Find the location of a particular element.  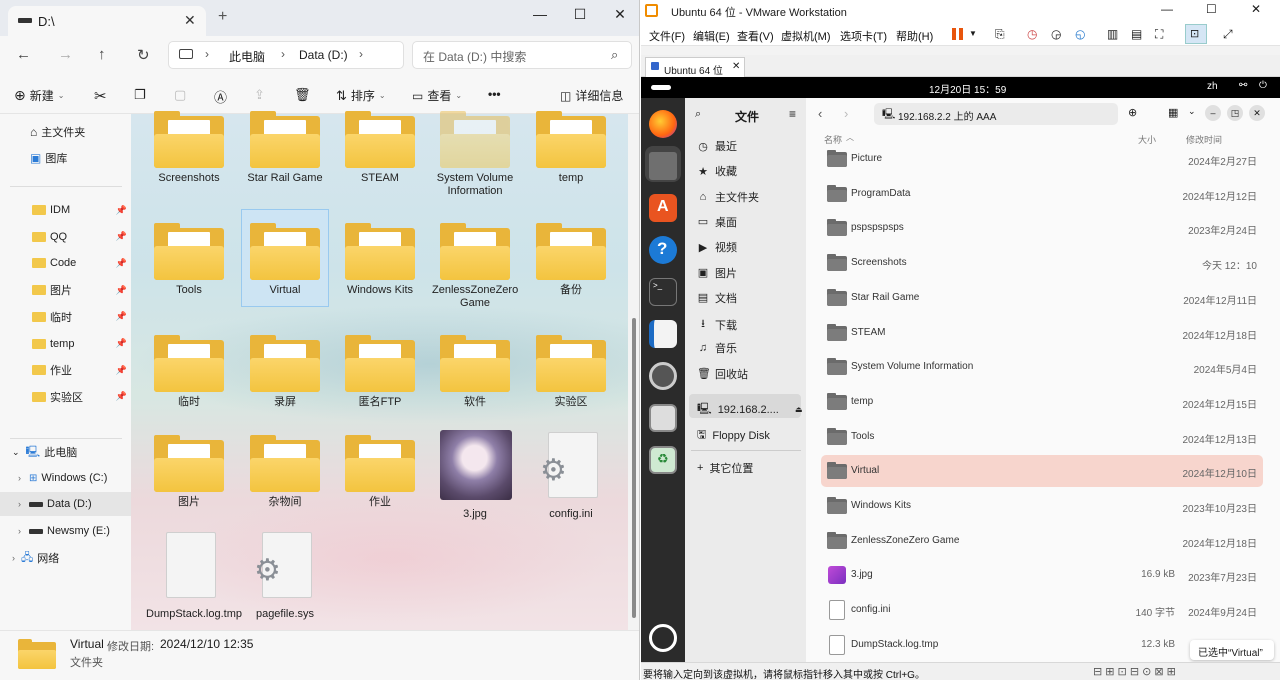

maximize-button: ☐ is located at coordinates (1211, 9).